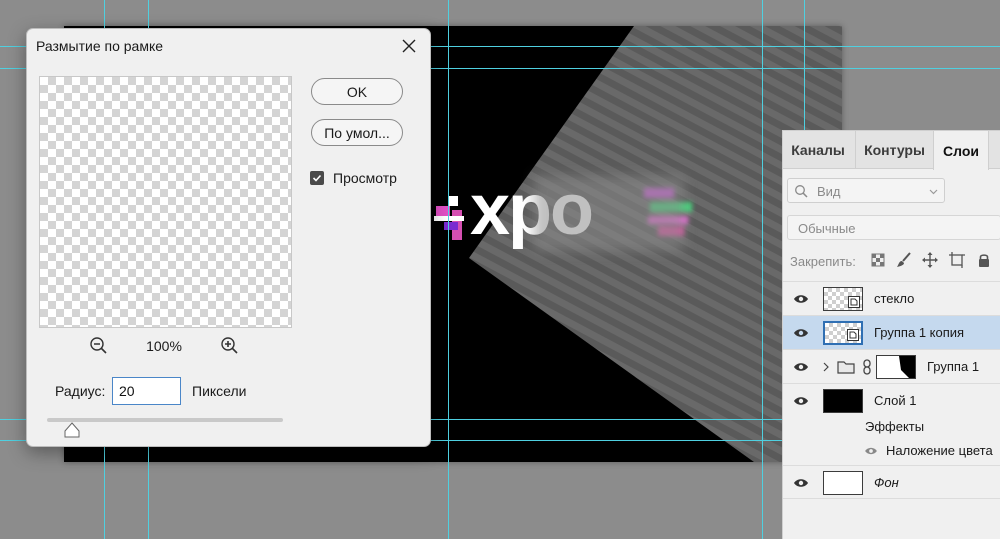 The height and width of the screenshot is (539, 1000). Describe the element at coordinates (896, 367) in the screenshot. I see `layer-mask-thumbnail` at that location.